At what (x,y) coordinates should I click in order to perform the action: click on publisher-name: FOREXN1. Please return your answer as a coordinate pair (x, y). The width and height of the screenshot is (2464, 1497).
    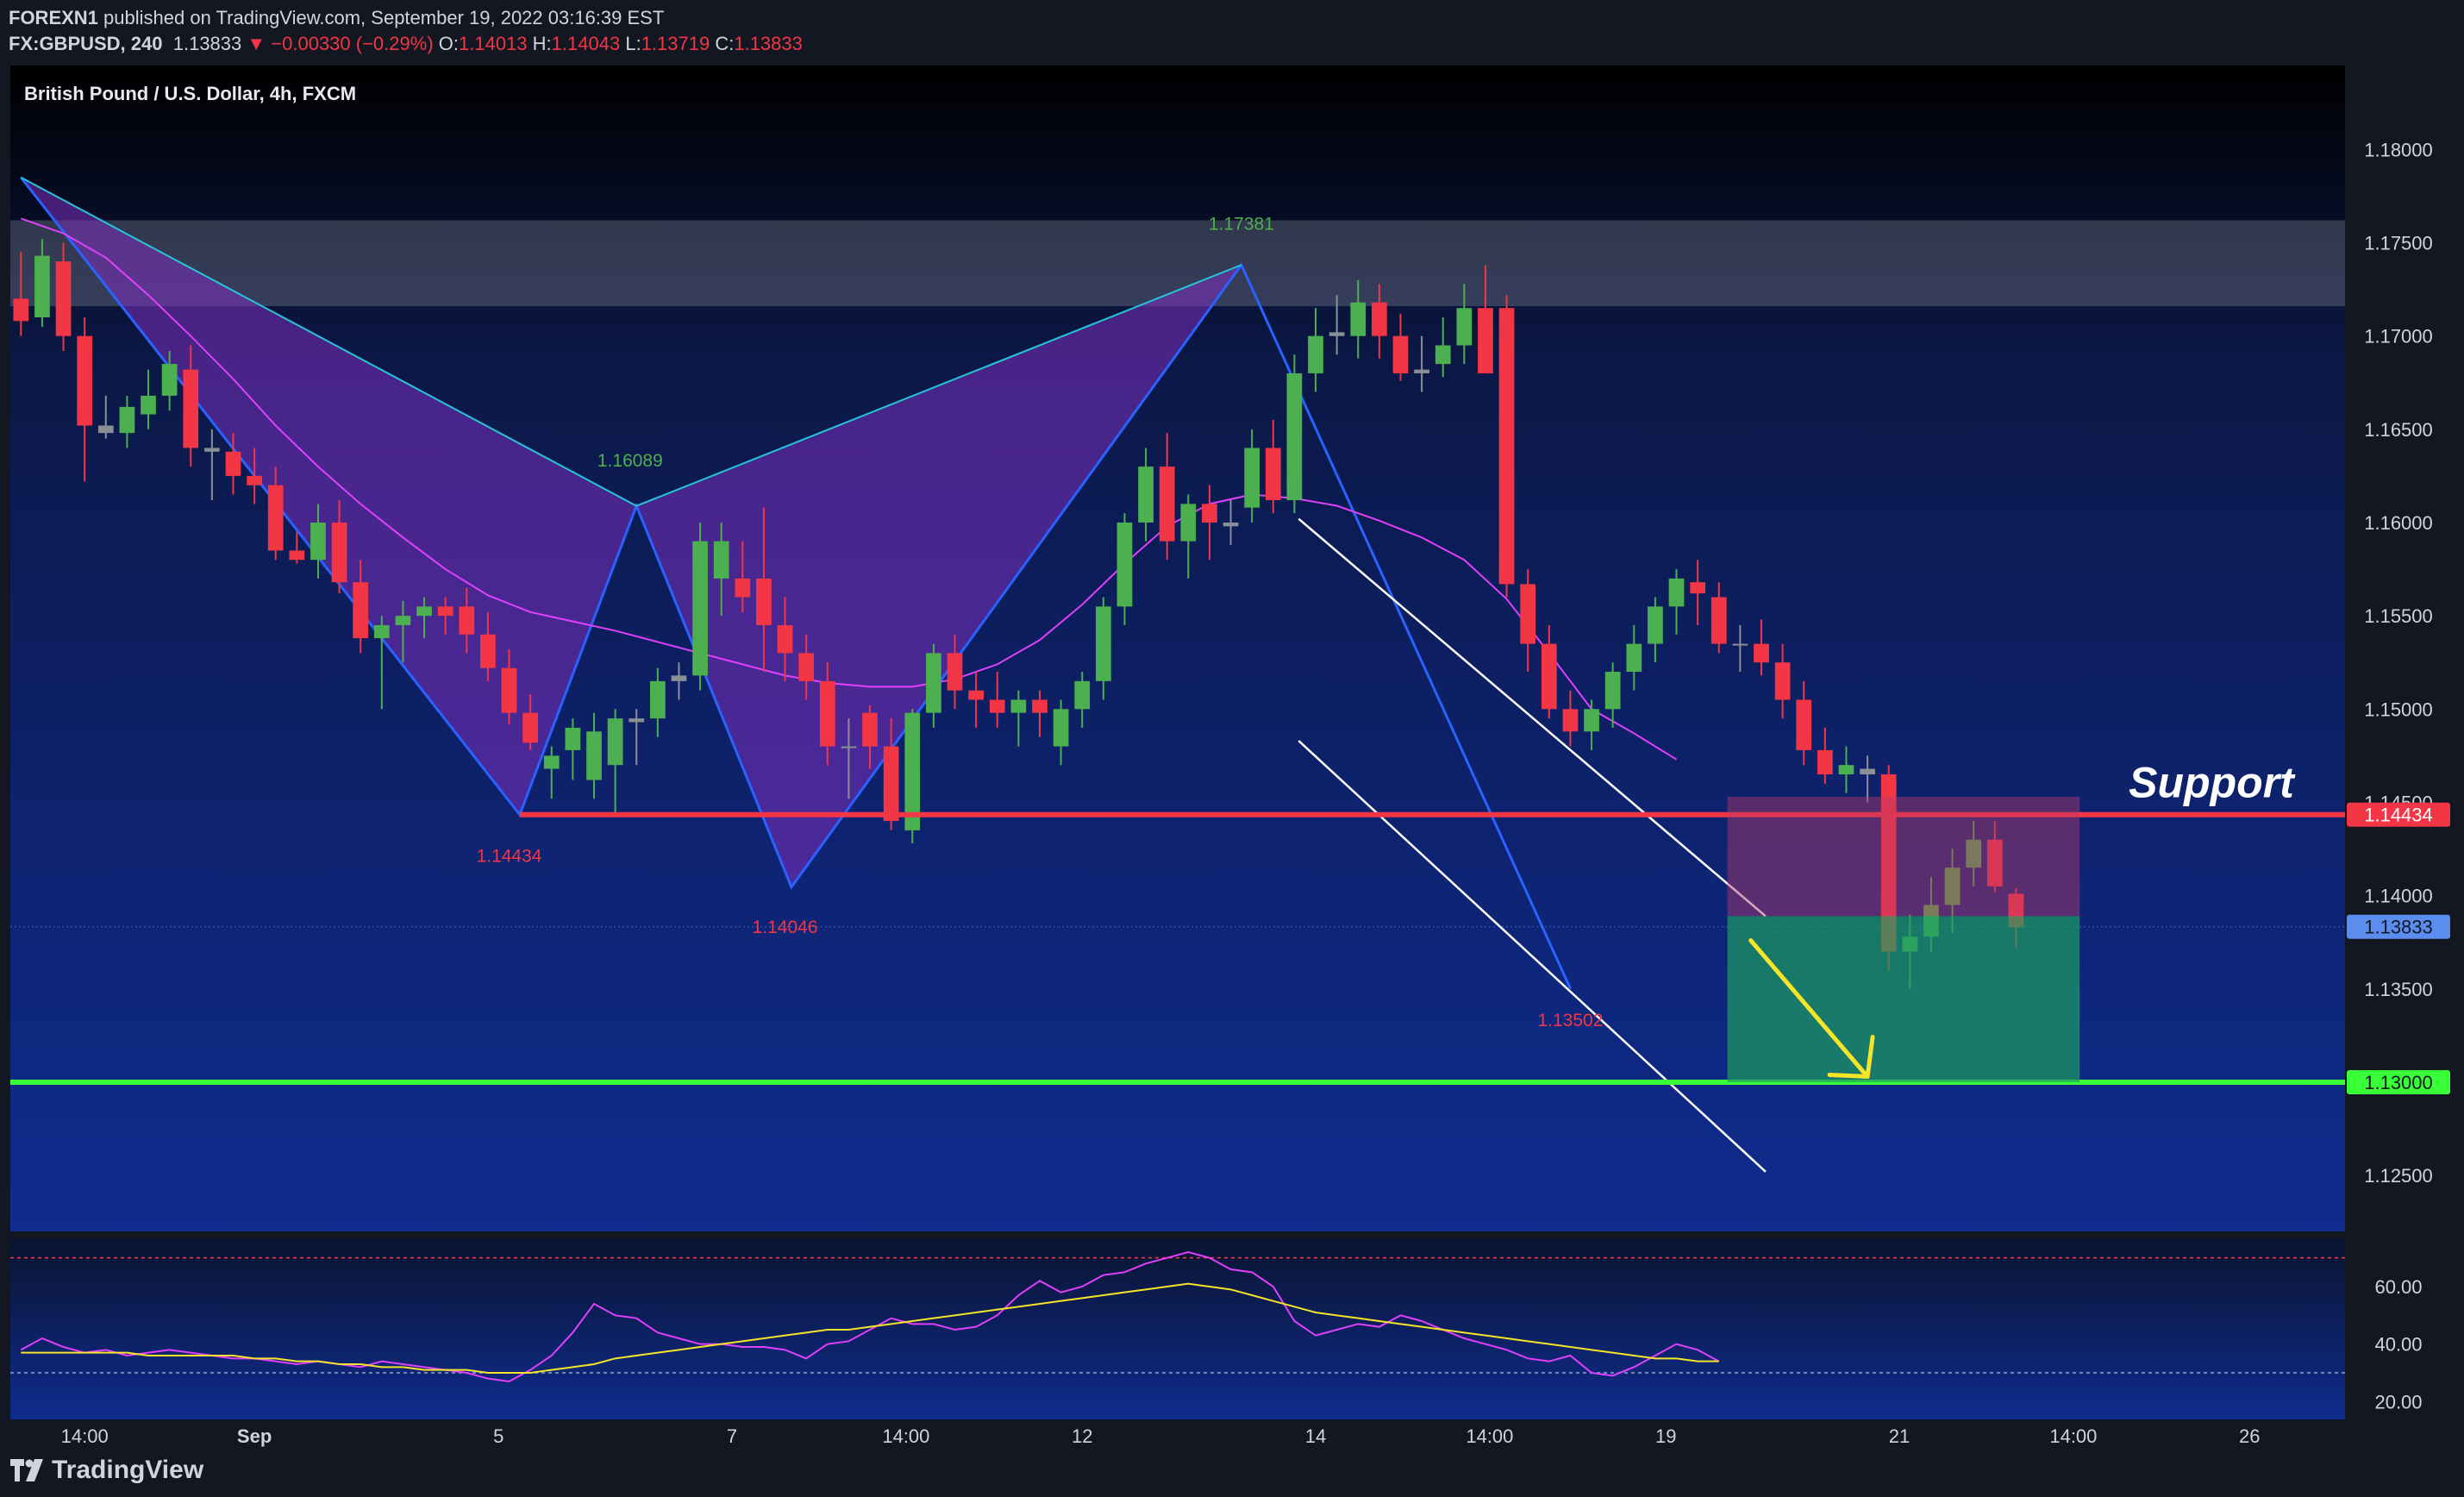
    Looking at the image, I should click on (53, 17).